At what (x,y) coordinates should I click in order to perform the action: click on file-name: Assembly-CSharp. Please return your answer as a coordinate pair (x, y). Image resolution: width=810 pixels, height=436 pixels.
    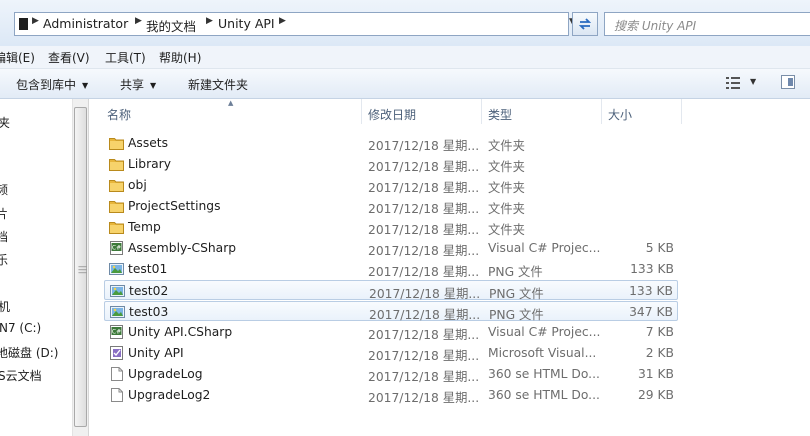
    Looking at the image, I should click on (182, 248).